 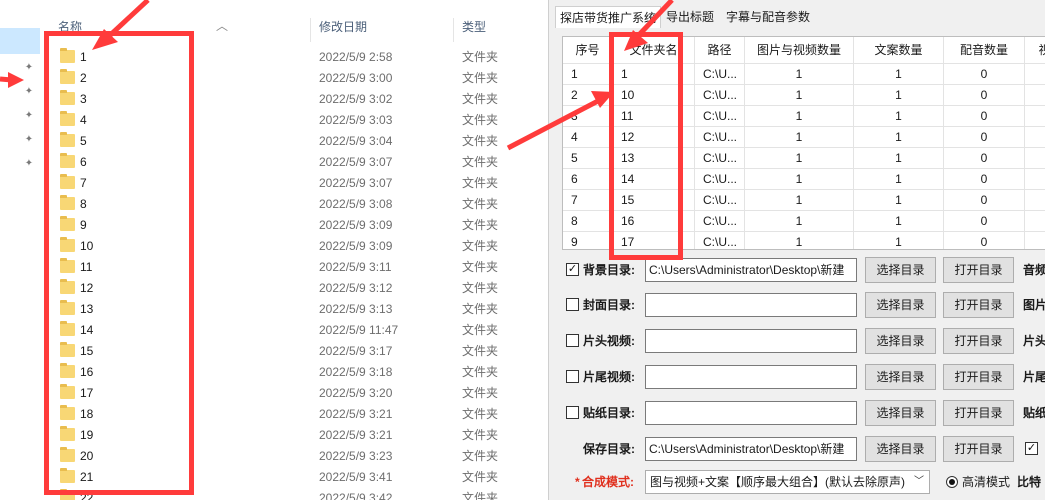 I want to click on file-modified: 2022/5/9 3:21, so click(x=356, y=414).